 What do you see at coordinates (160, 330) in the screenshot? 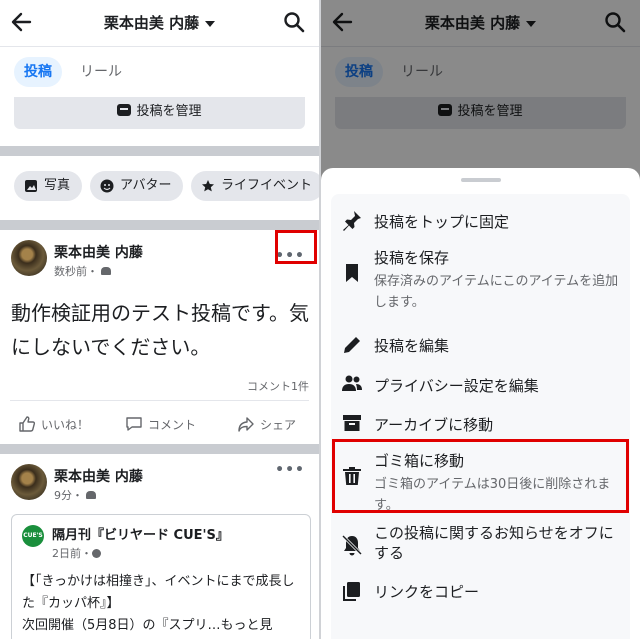
I see `post-body-text: 動作検証用のテスト投稿です。気にしないでください。` at bounding box center [160, 330].